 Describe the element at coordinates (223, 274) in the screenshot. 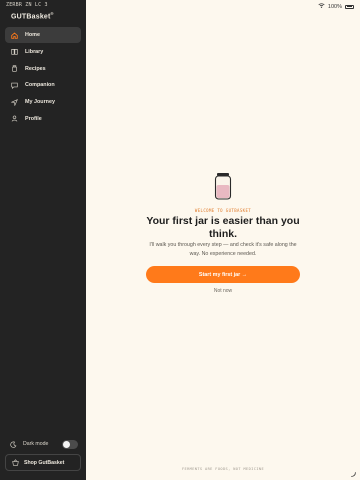

I see `start-first-jar-button: Start my first jar →` at that location.